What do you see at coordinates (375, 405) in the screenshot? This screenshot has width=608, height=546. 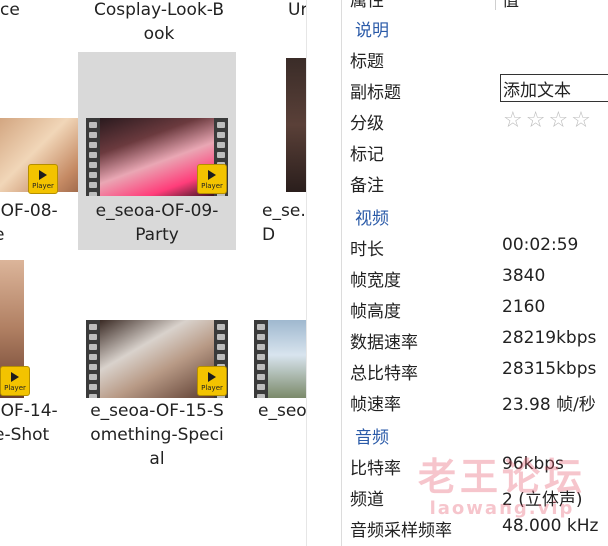 I see `frame-rate-label: 帧速率` at bounding box center [375, 405].